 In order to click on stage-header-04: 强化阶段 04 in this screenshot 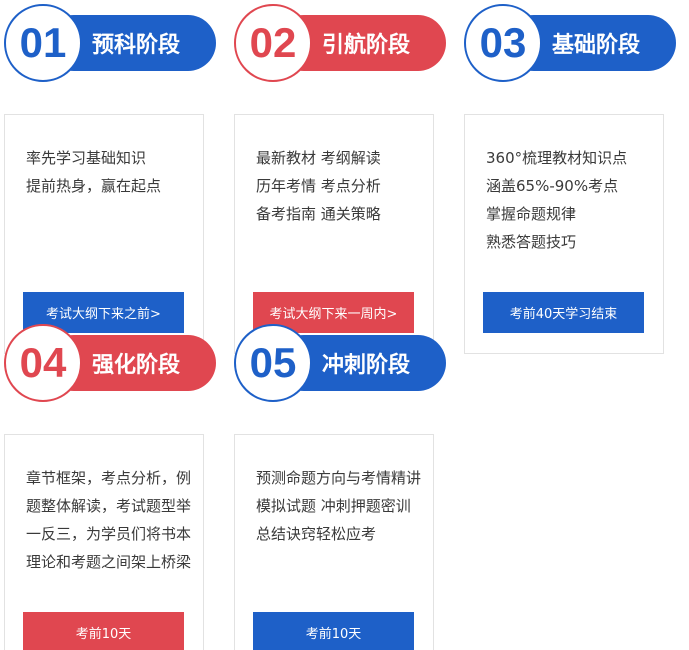, I will do `click(110, 363)`.